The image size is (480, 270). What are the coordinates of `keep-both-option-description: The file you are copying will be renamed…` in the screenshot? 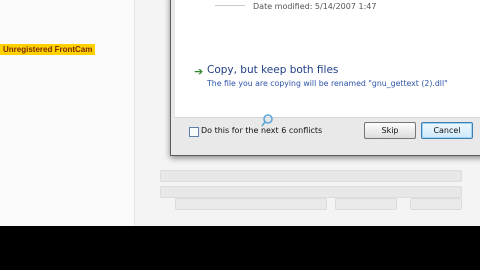 It's located at (327, 83).